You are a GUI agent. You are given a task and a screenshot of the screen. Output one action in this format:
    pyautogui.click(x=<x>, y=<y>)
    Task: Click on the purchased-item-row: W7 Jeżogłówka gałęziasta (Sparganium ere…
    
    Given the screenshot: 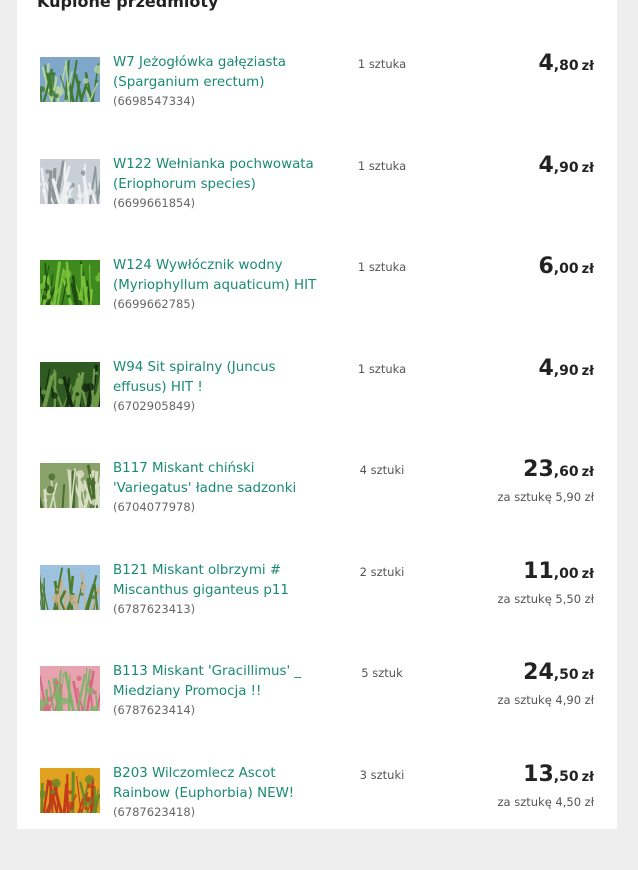 What is the action you would take?
    pyautogui.click(x=319, y=105)
    